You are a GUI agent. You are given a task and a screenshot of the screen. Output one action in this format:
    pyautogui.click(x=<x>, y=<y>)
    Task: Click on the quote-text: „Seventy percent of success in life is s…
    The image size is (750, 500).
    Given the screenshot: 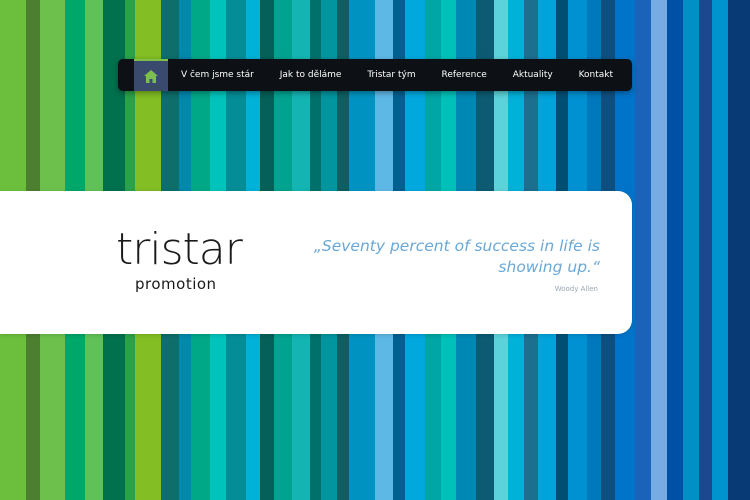 What is the action you would take?
    pyautogui.click(x=456, y=256)
    